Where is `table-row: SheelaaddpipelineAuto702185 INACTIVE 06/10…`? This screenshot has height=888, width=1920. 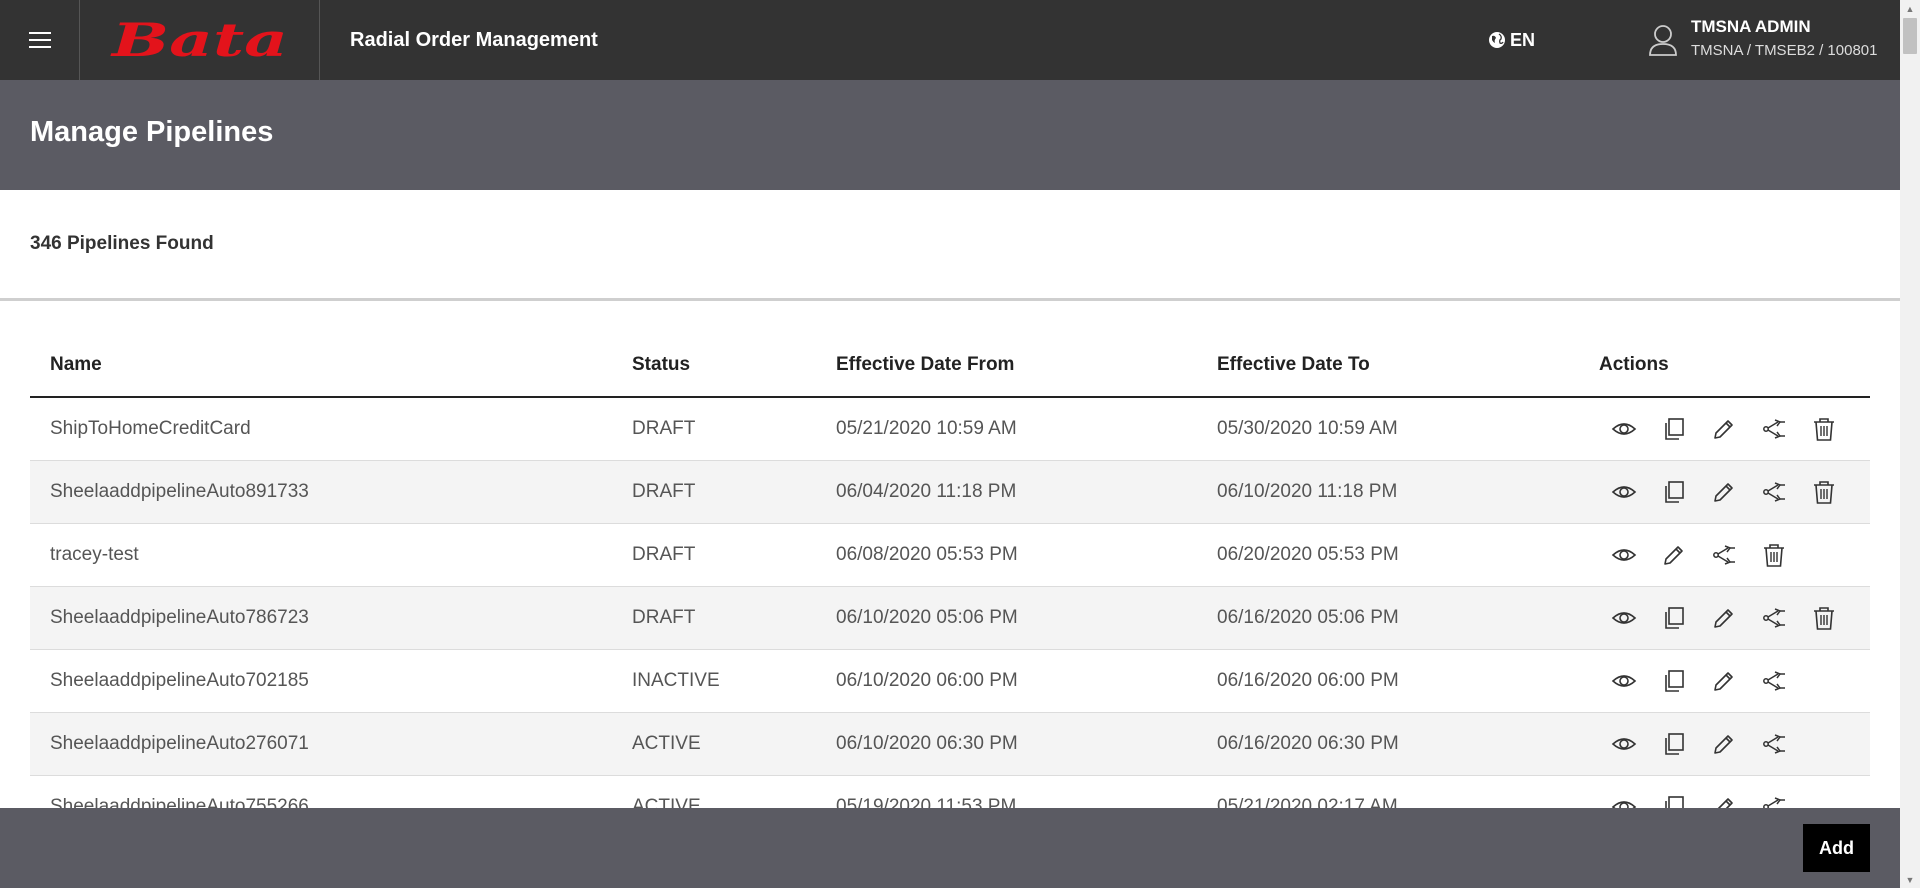
table-row: SheelaaddpipelineAuto702185 INACTIVE 06/10… is located at coordinates (950, 681).